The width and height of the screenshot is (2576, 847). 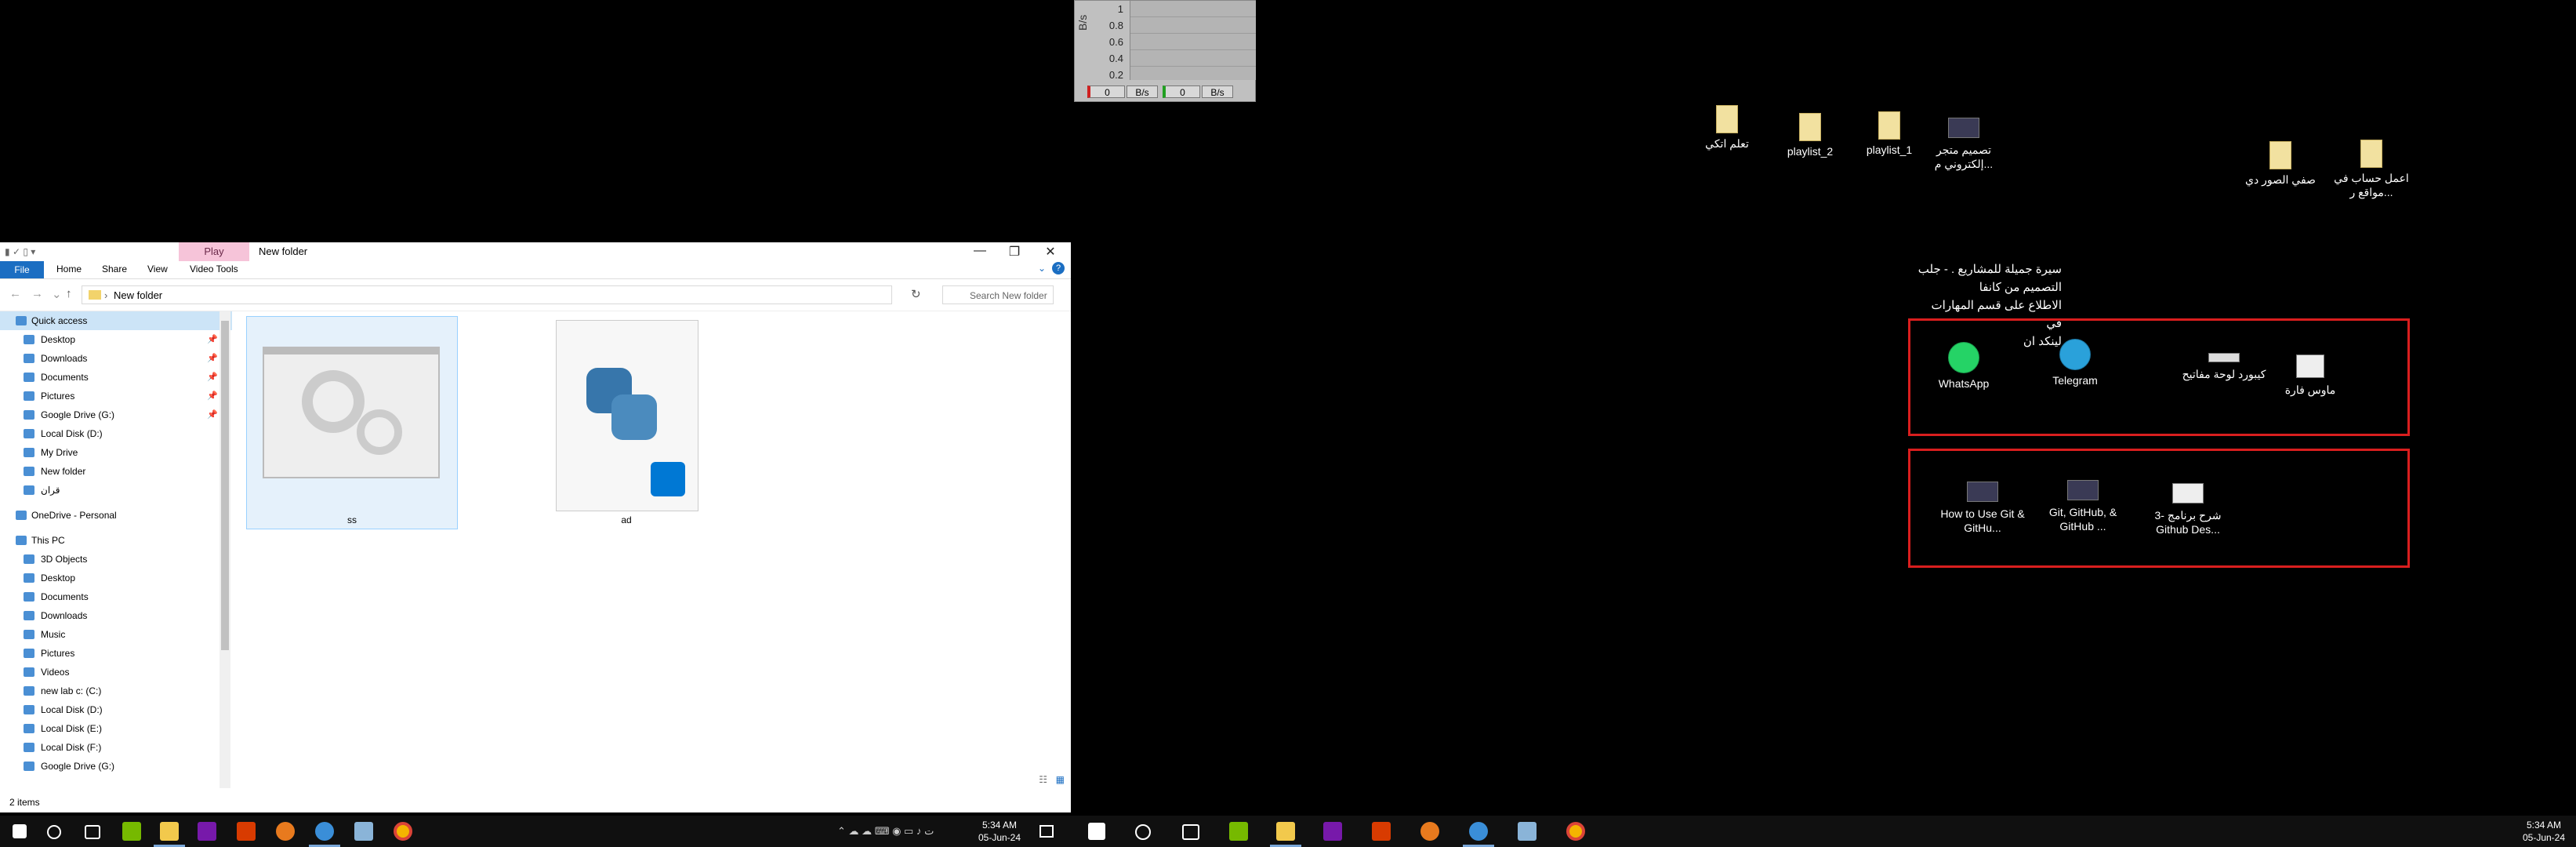 What do you see at coordinates (1046, 831) in the screenshot?
I see `notifications-icon` at bounding box center [1046, 831].